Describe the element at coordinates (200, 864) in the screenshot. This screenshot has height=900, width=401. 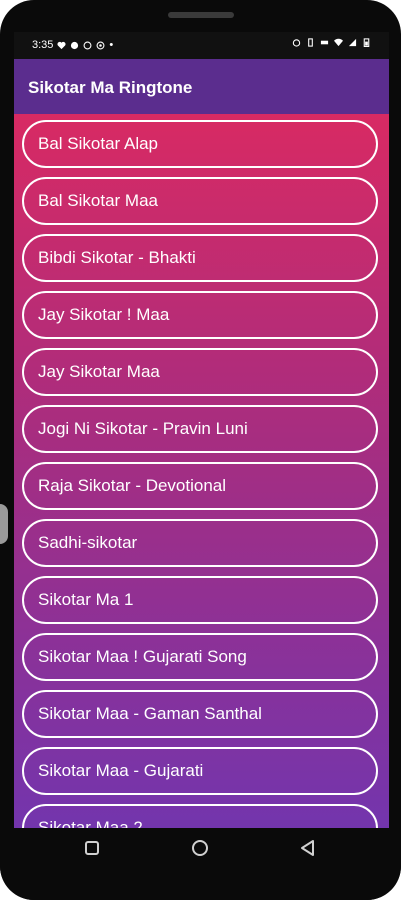
I see `navigation-bar` at that location.